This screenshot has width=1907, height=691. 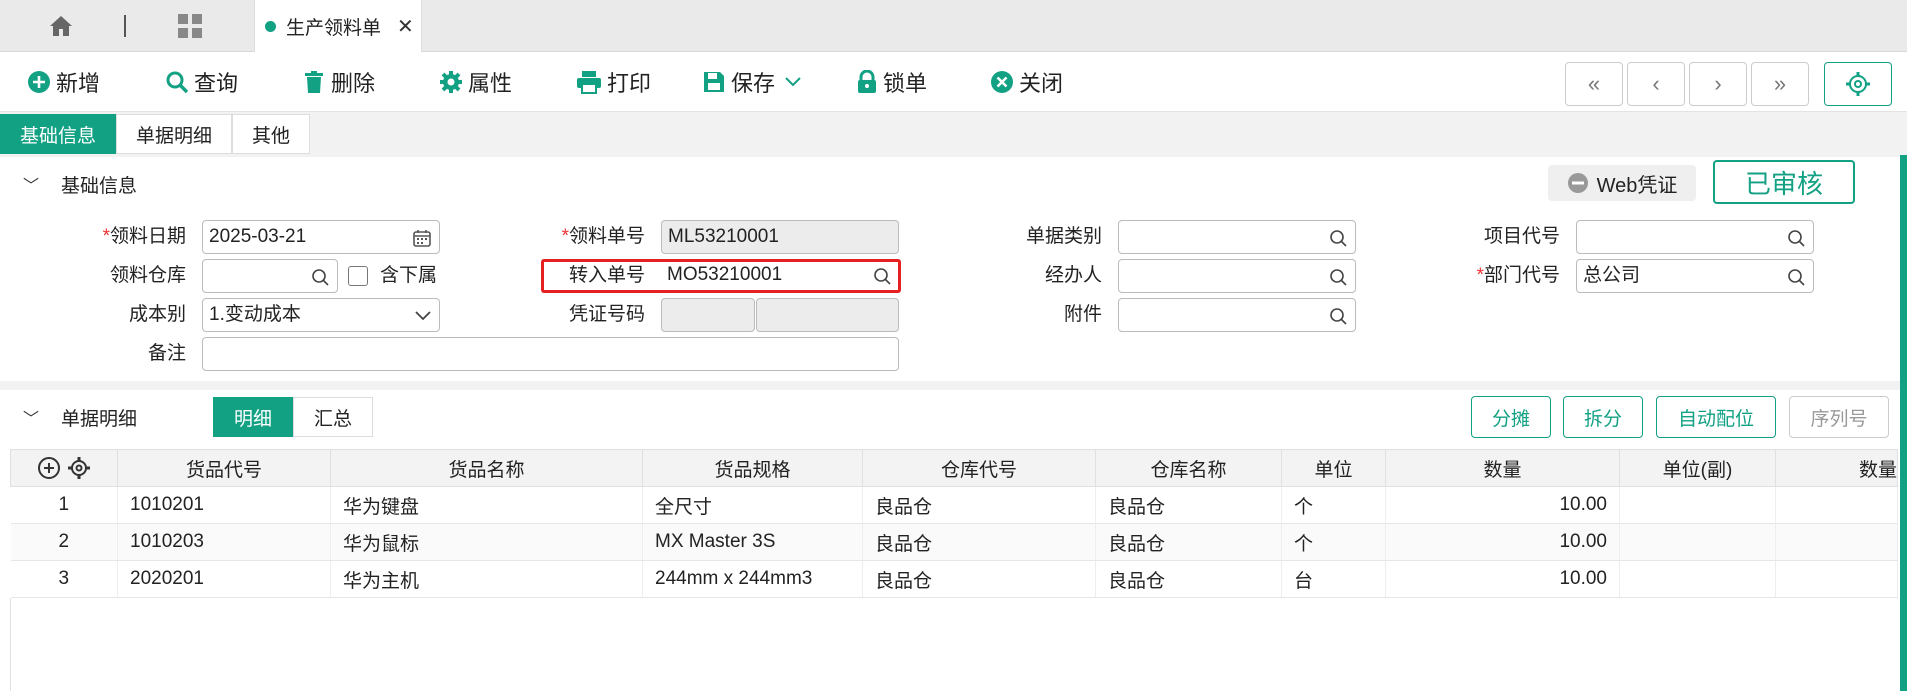 What do you see at coordinates (422, 238) in the screenshot?
I see `calendar-icon` at bounding box center [422, 238].